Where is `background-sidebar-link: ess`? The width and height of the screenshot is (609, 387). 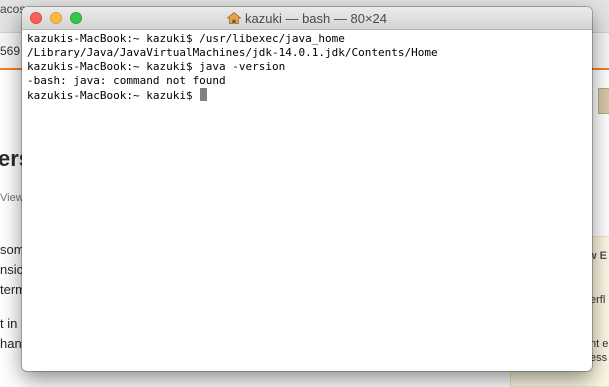
background-sidebar-link: ess is located at coordinates (598, 358).